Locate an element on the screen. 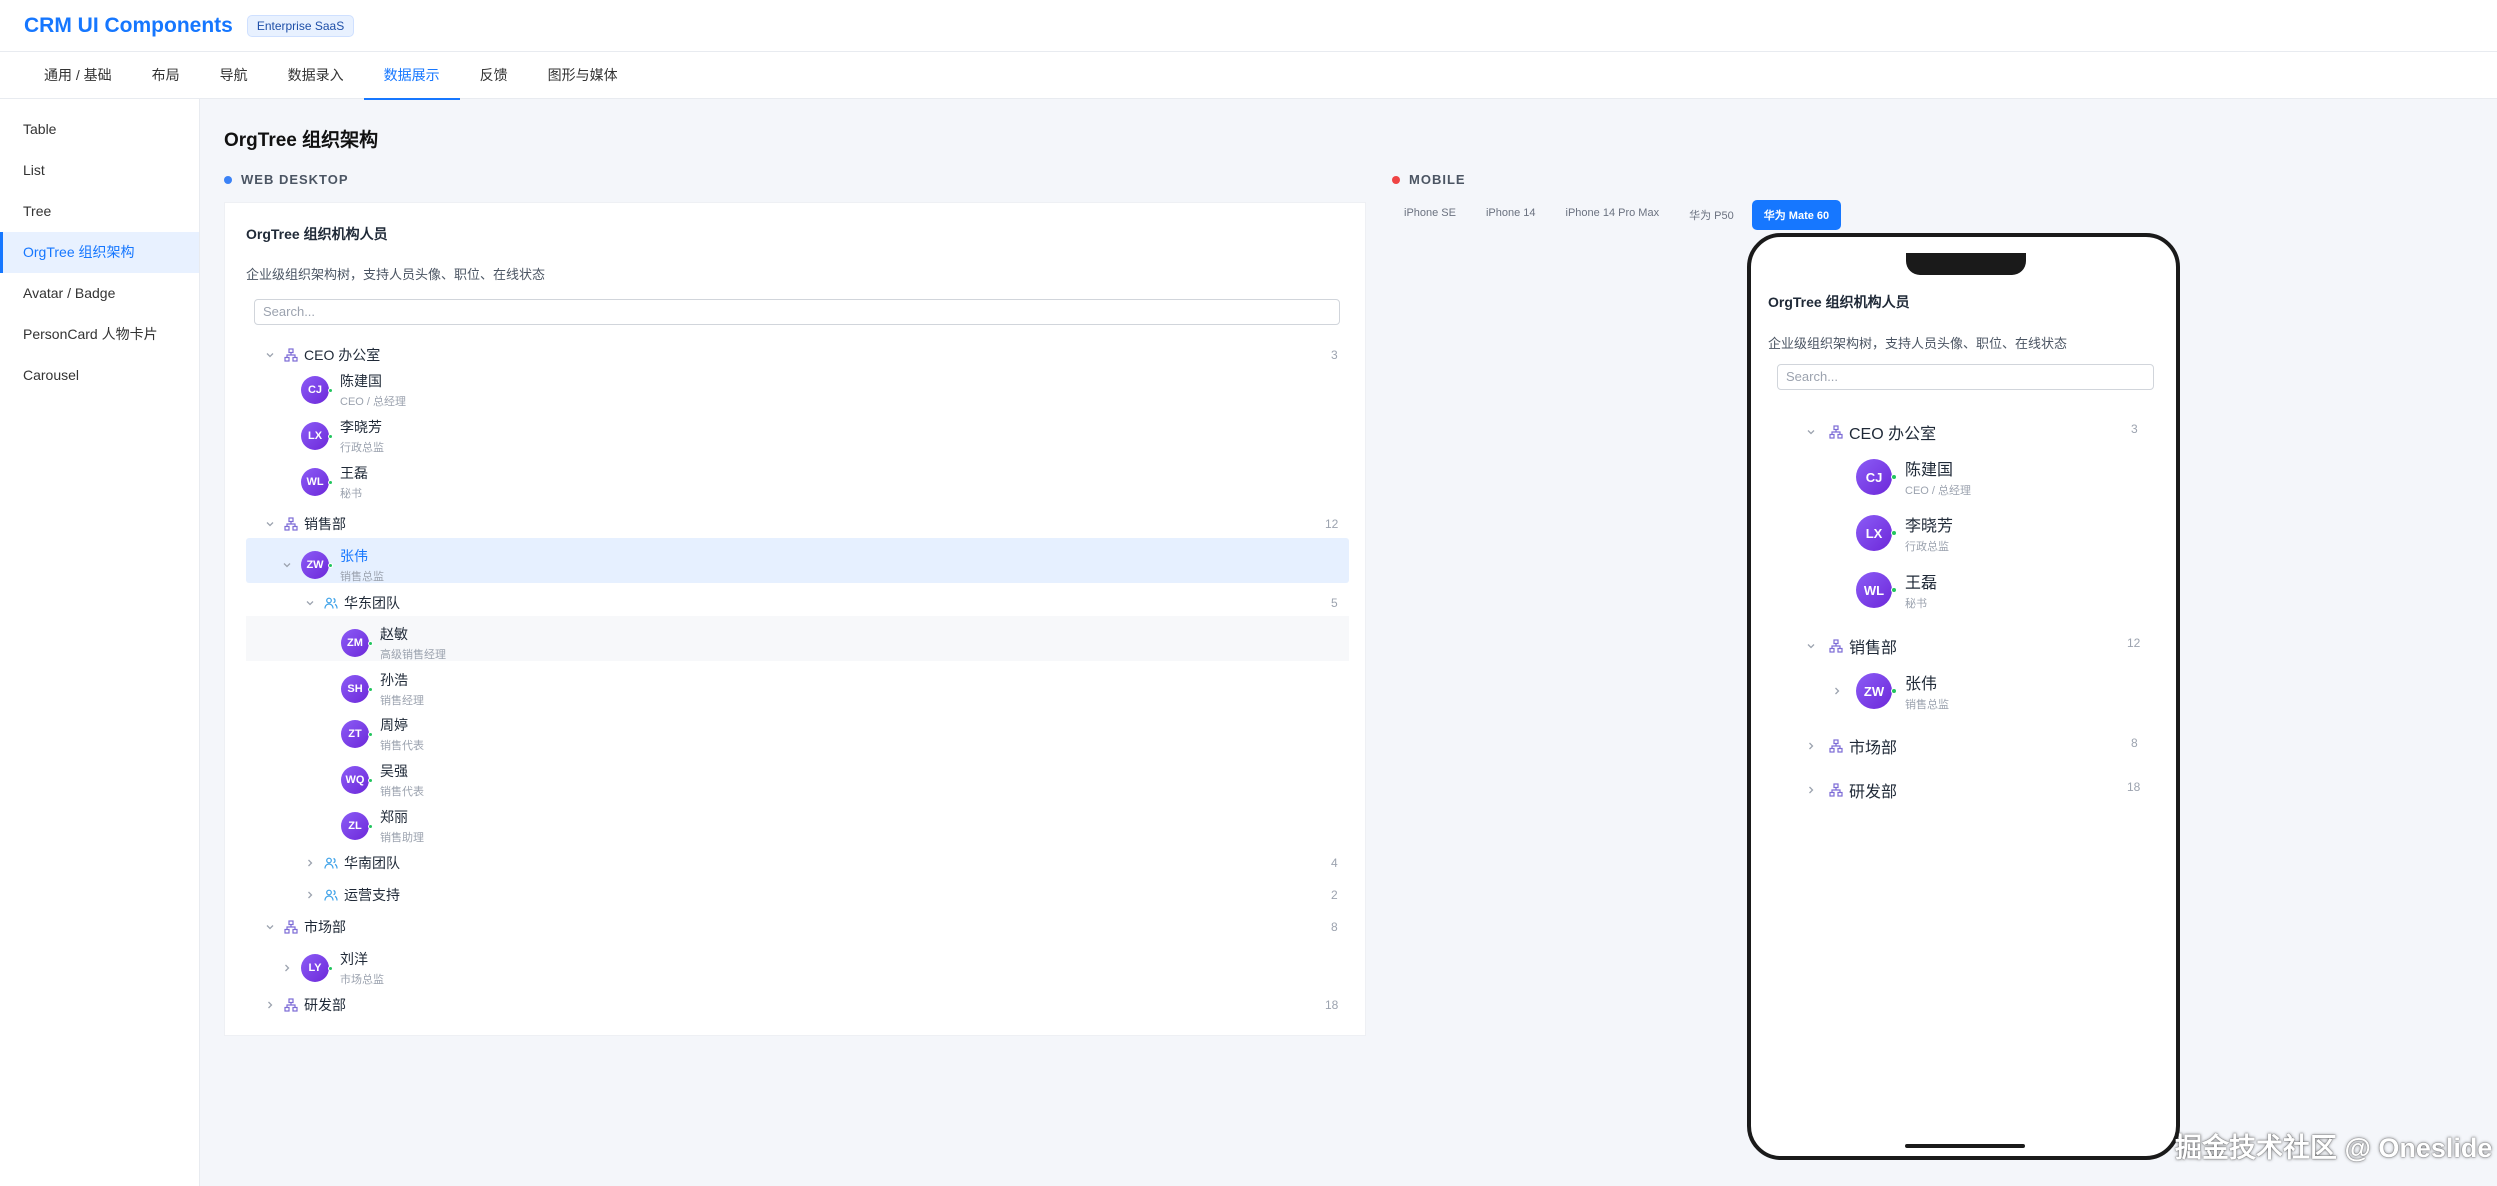 This screenshot has height=1186, width=2497. mobile-tree-person-admin: LX 李晓芳 行政总监 is located at coordinates (1904, 533).